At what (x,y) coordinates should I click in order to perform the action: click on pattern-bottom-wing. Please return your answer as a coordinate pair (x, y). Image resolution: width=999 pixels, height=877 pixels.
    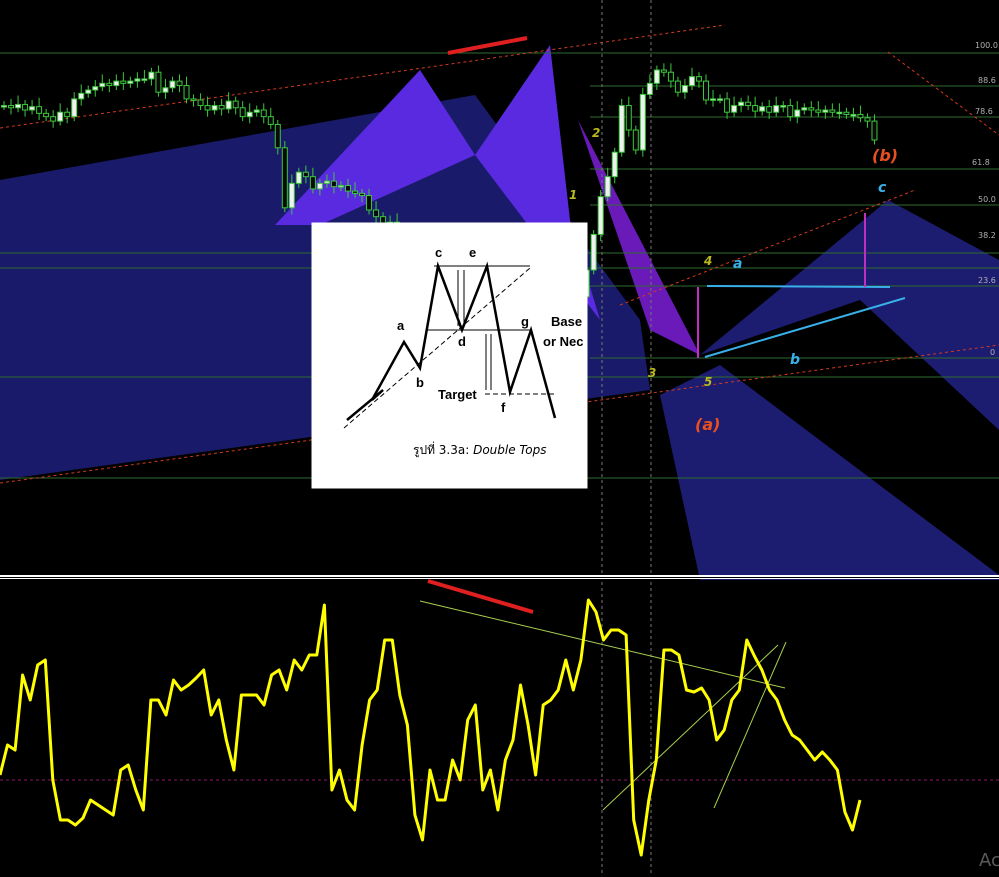
    Looking at the image, I should click on (829, 472).